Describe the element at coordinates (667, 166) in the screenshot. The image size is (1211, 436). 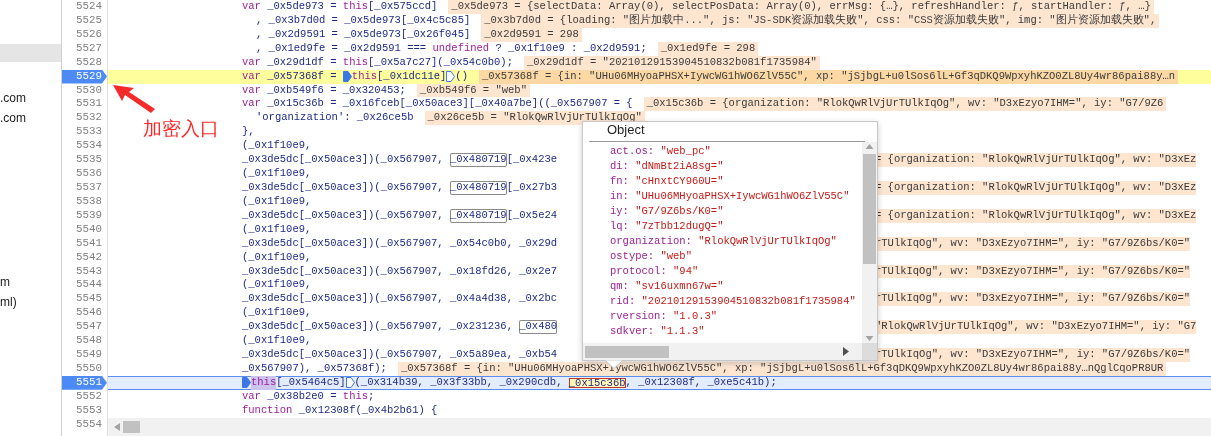
I see `property-entry: di: "dNmBt2iA8sg="` at that location.